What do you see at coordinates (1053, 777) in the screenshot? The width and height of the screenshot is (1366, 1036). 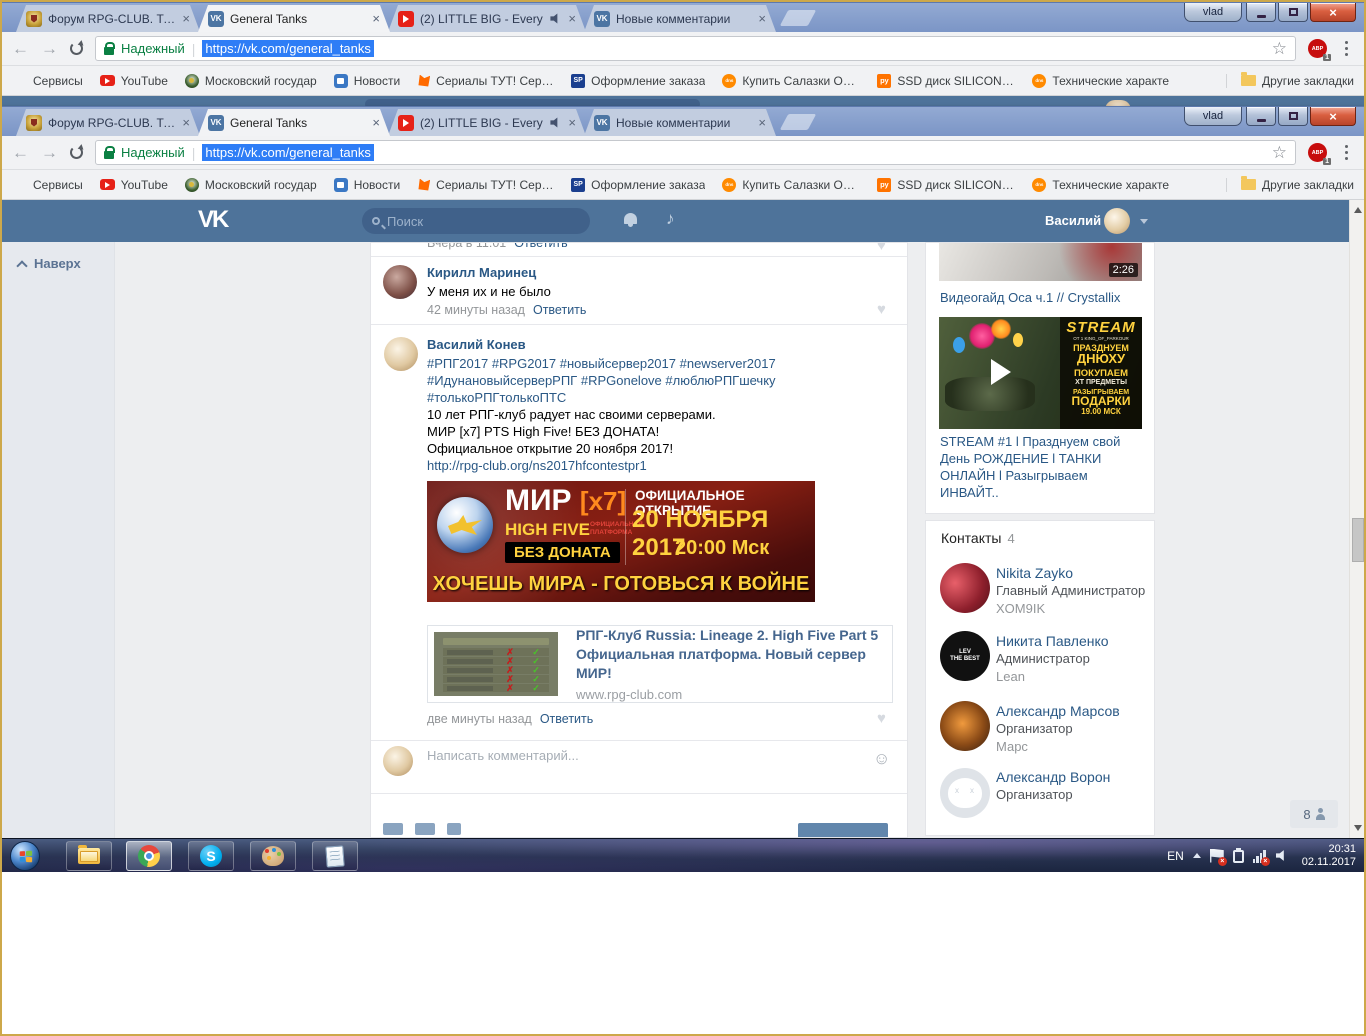 I see `contact-name-link: Александр Ворон` at bounding box center [1053, 777].